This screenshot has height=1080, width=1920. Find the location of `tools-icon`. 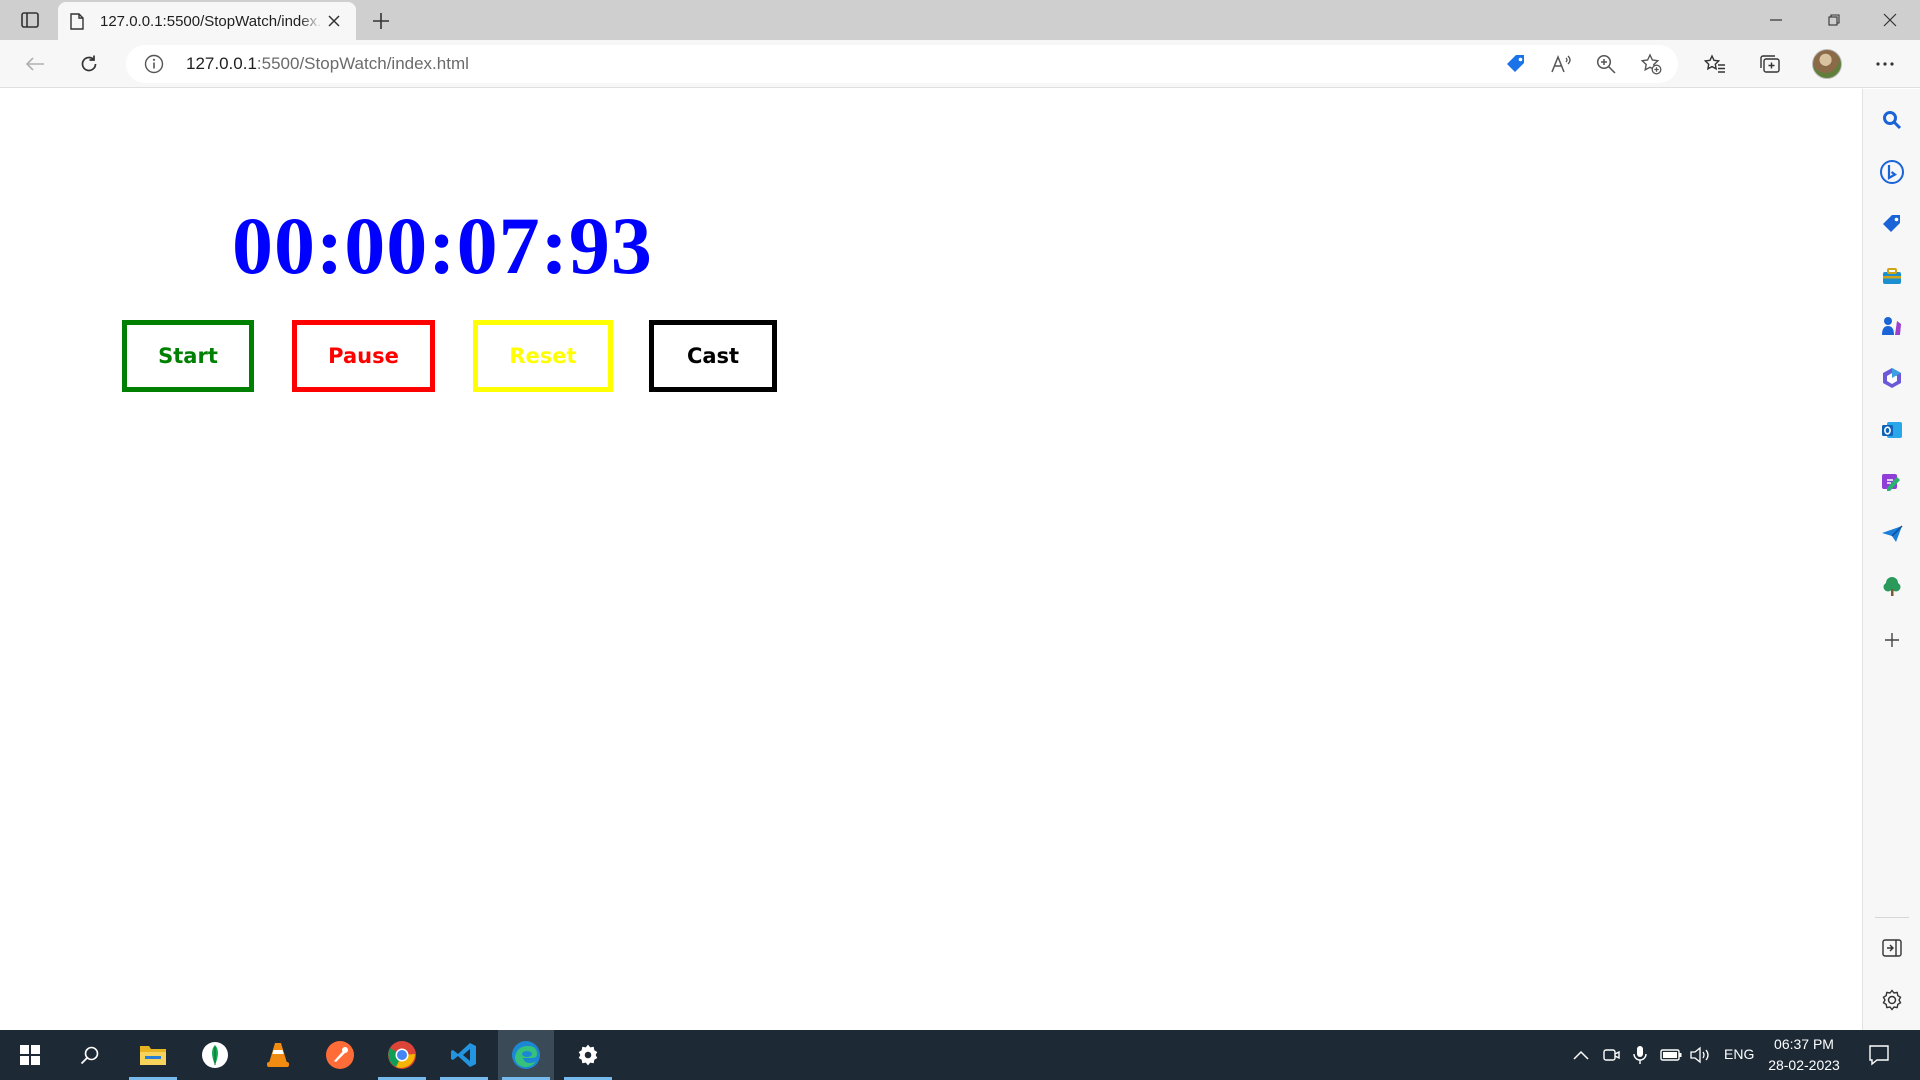

tools-icon is located at coordinates (1892, 276).